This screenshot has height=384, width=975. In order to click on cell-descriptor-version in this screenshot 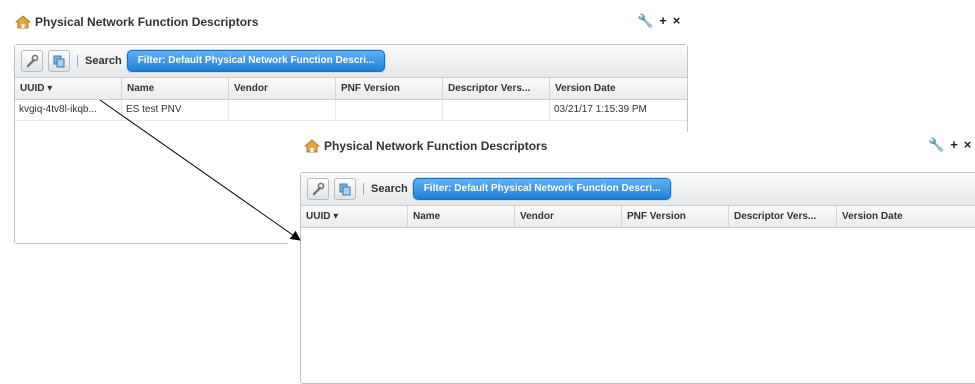, I will do `click(496, 110)`.